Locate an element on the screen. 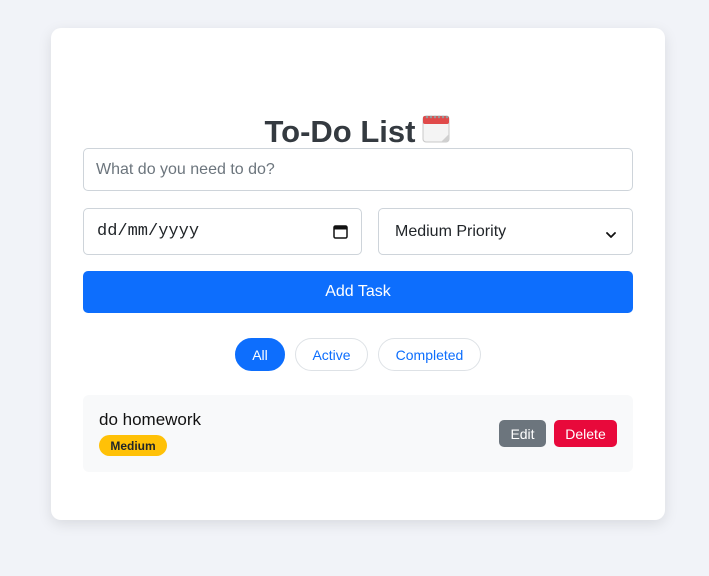 The height and width of the screenshot is (576, 709). date-placeholder: dd/mm/yyyy is located at coordinates (148, 231).